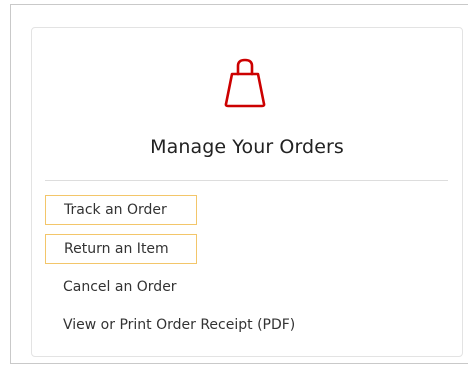 Image resolution: width=470 pixels, height=366 pixels. I want to click on track-order-link: Track an Order, so click(121, 210).